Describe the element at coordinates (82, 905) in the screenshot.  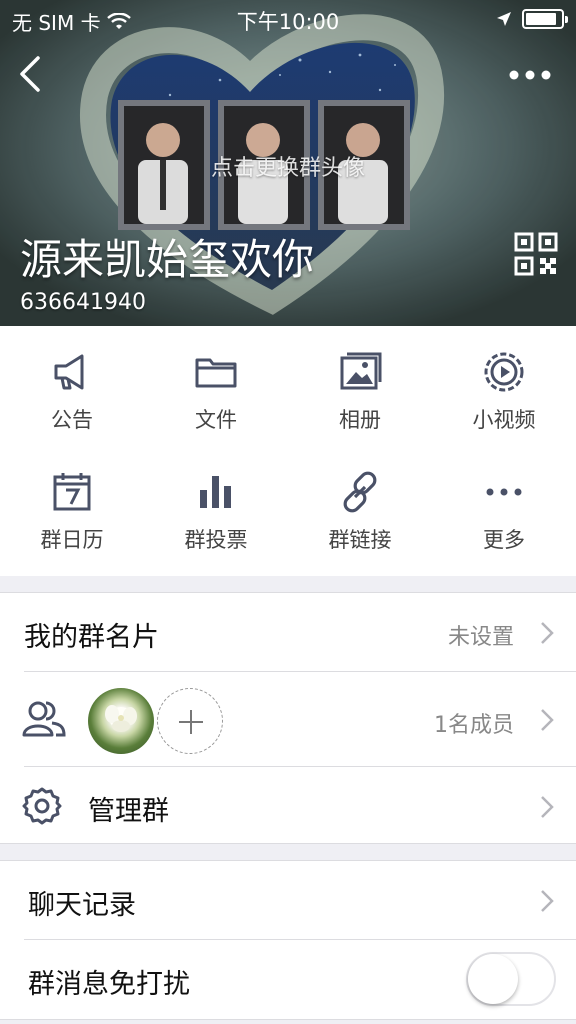
I see `chat-history-label: 聊天记录` at that location.